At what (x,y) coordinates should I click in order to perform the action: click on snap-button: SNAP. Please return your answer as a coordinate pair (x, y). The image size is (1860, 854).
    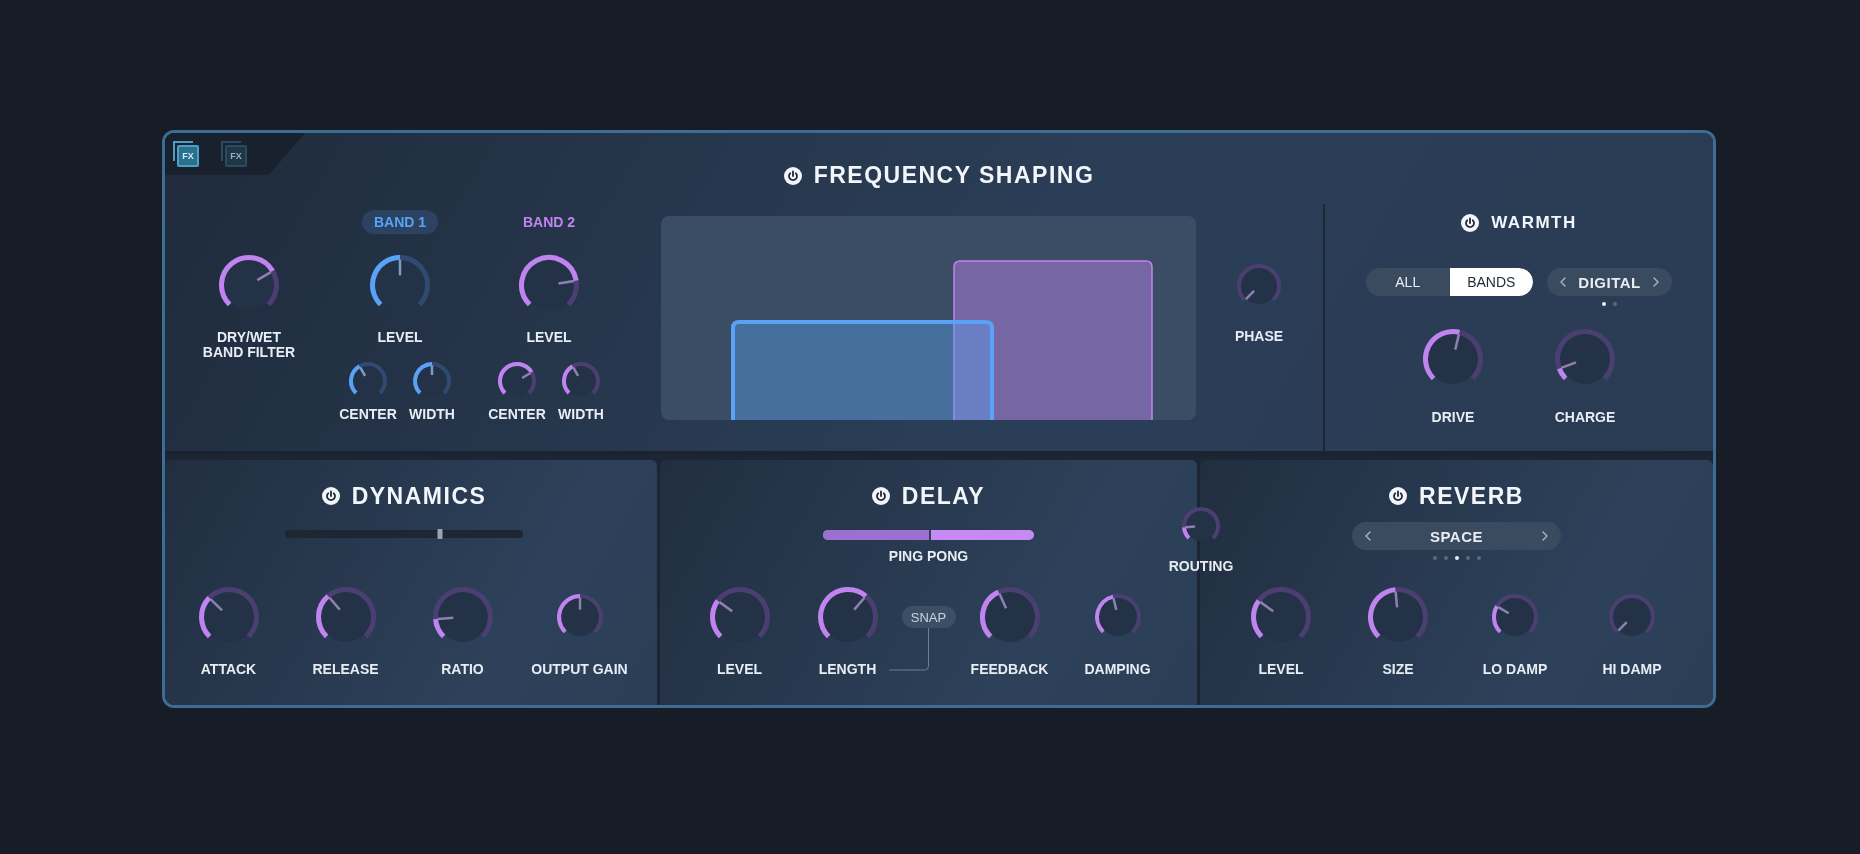
    Looking at the image, I should click on (928, 617).